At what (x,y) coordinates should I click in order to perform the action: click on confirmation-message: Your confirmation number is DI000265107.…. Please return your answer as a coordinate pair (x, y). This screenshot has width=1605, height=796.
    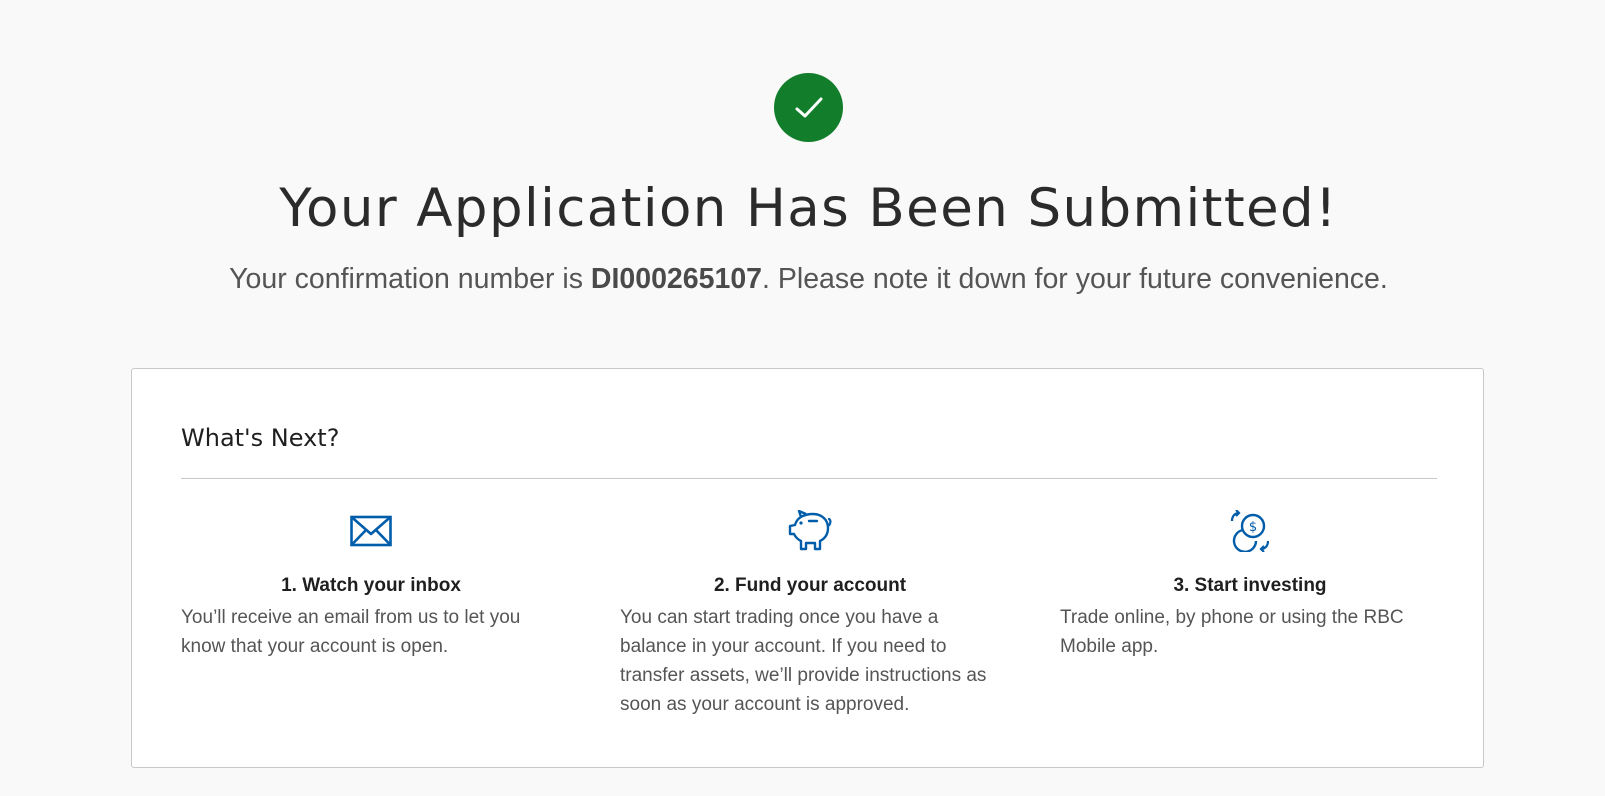
    Looking at the image, I should click on (802, 279).